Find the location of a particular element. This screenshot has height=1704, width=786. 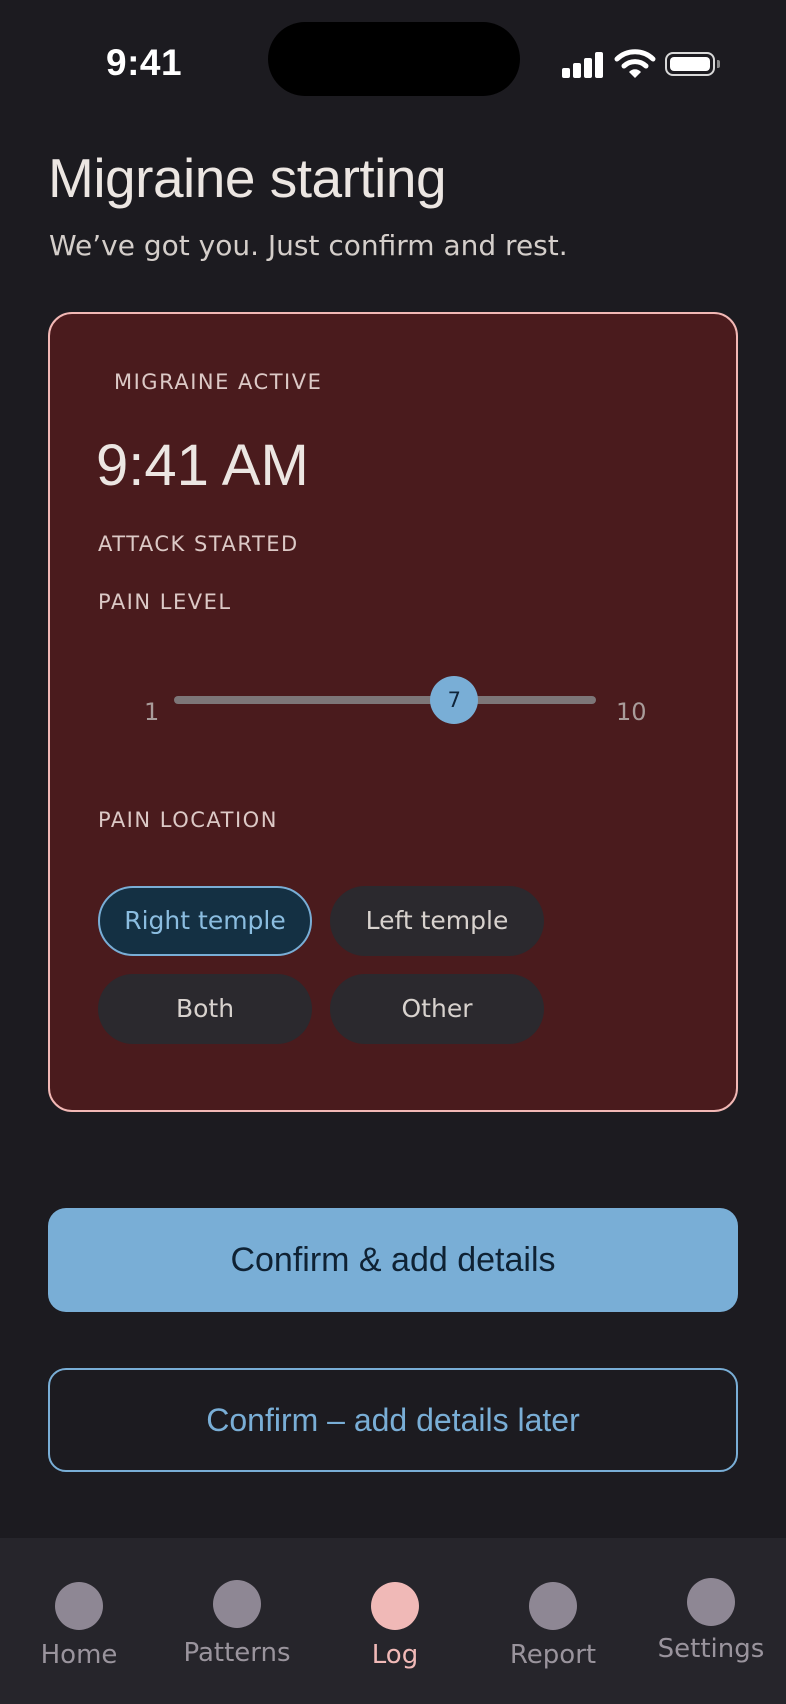

cellular-signal-icon is located at coordinates (583, 65).